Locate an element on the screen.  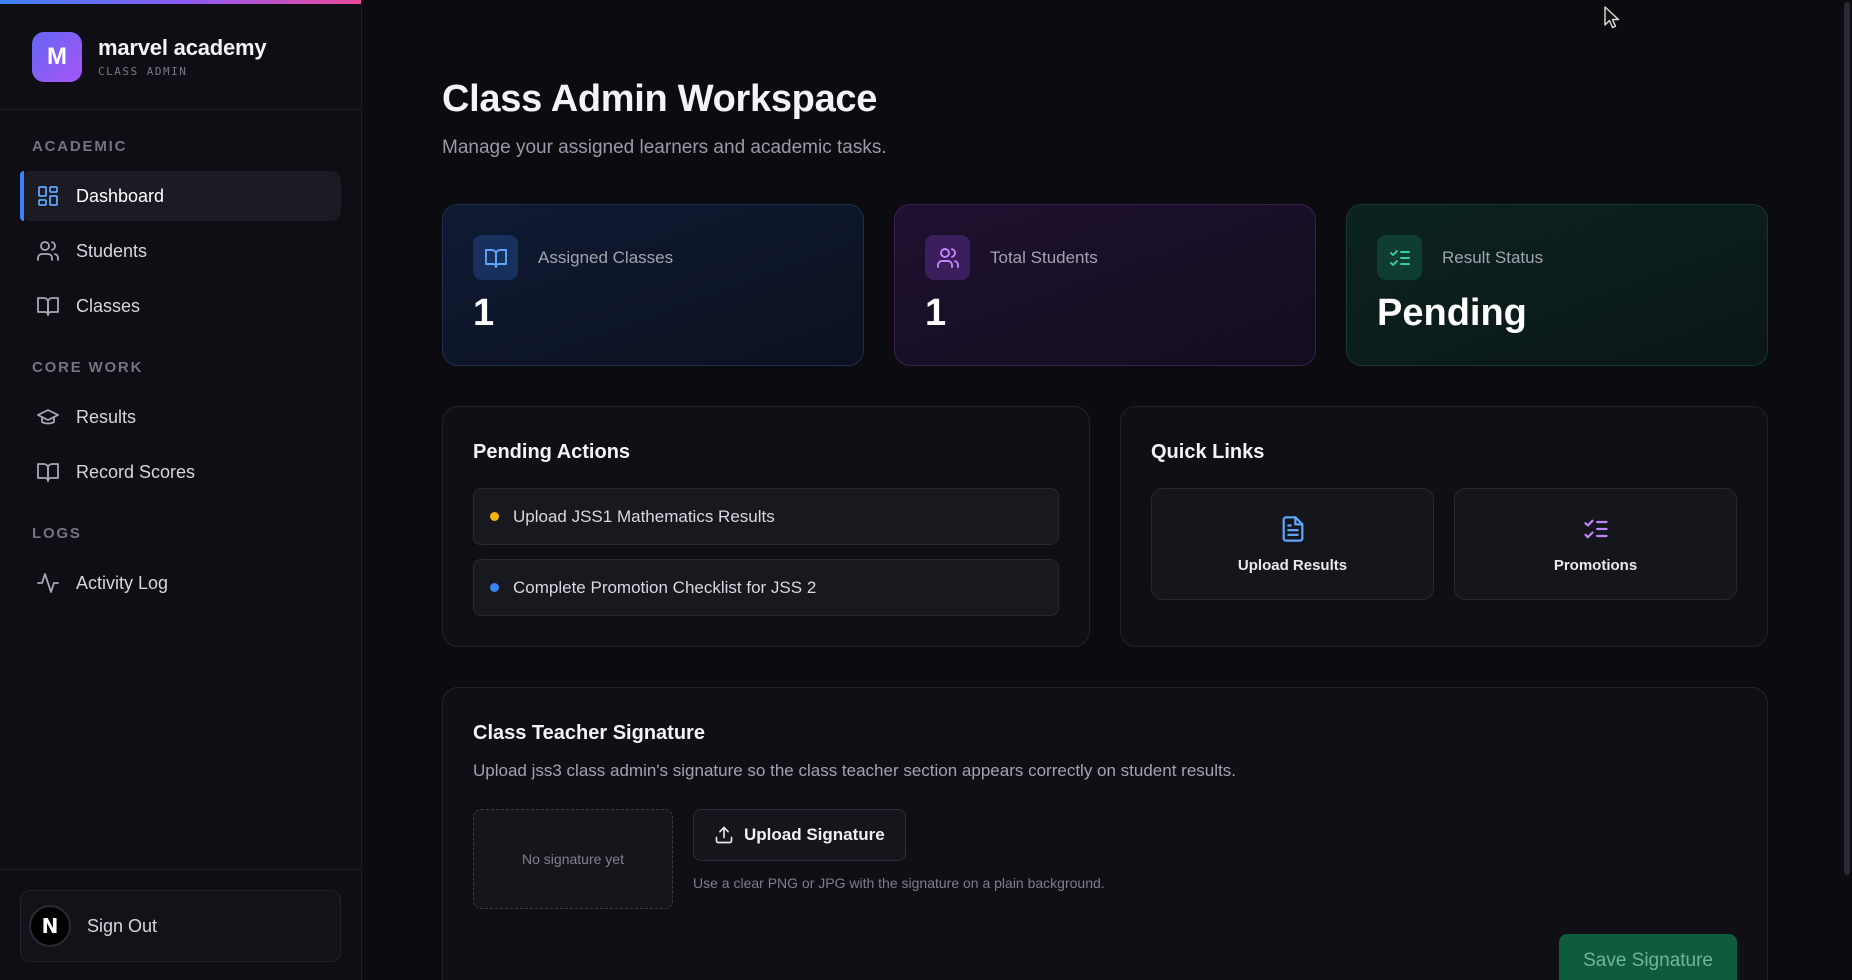
nav-section-logs: LOGS Activity Log is located at coordinates (180, 566).